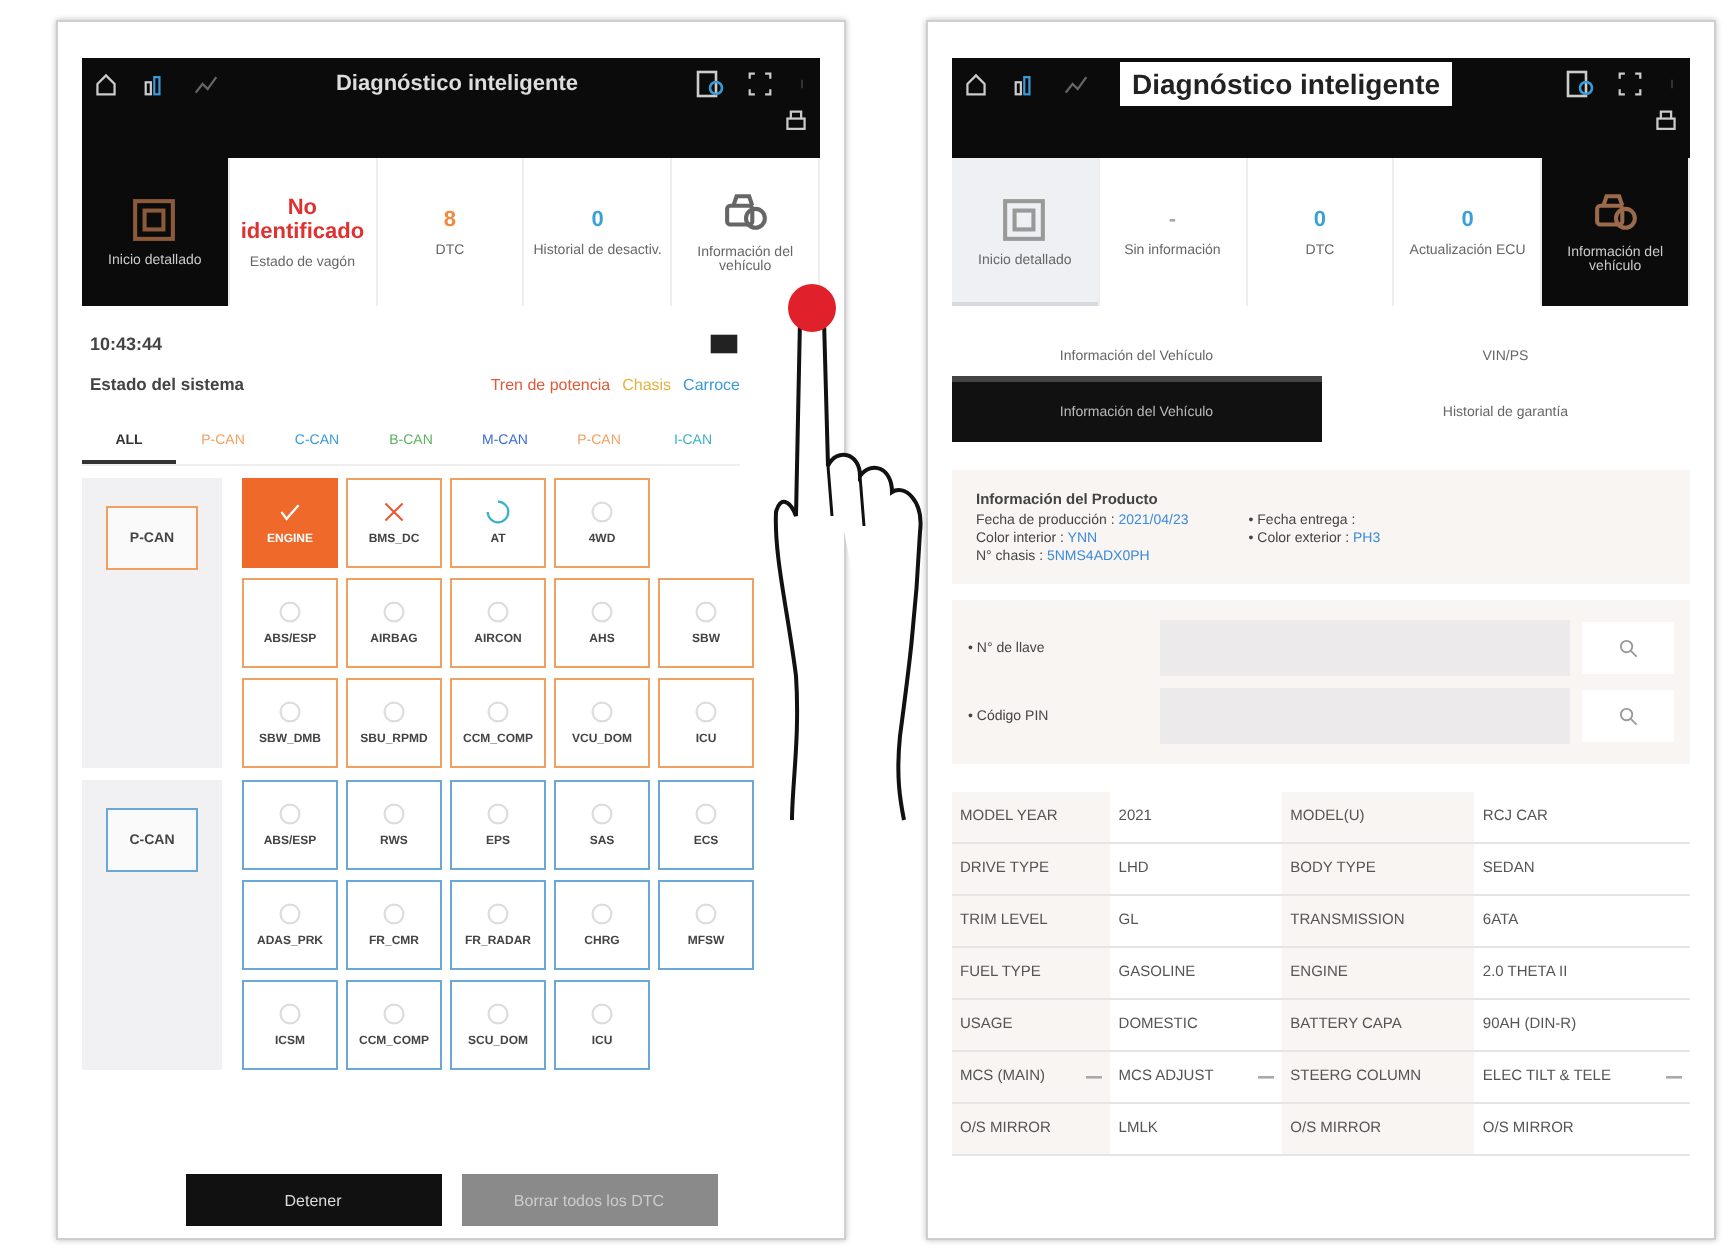 The width and height of the screenshot is (1728, 1260). What do you see at coordinates (711, 384) in the screenshot?
I see `legend-label: Carroce` at bounding box center [711, 384].